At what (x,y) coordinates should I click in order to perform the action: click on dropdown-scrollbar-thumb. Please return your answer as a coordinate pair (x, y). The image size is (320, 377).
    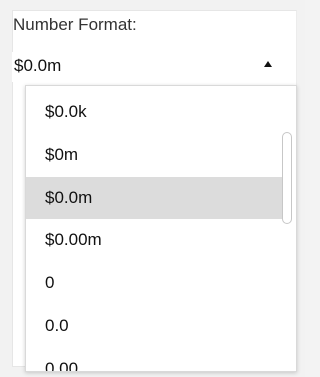
    Looking at the image, I should click on (287, 178).